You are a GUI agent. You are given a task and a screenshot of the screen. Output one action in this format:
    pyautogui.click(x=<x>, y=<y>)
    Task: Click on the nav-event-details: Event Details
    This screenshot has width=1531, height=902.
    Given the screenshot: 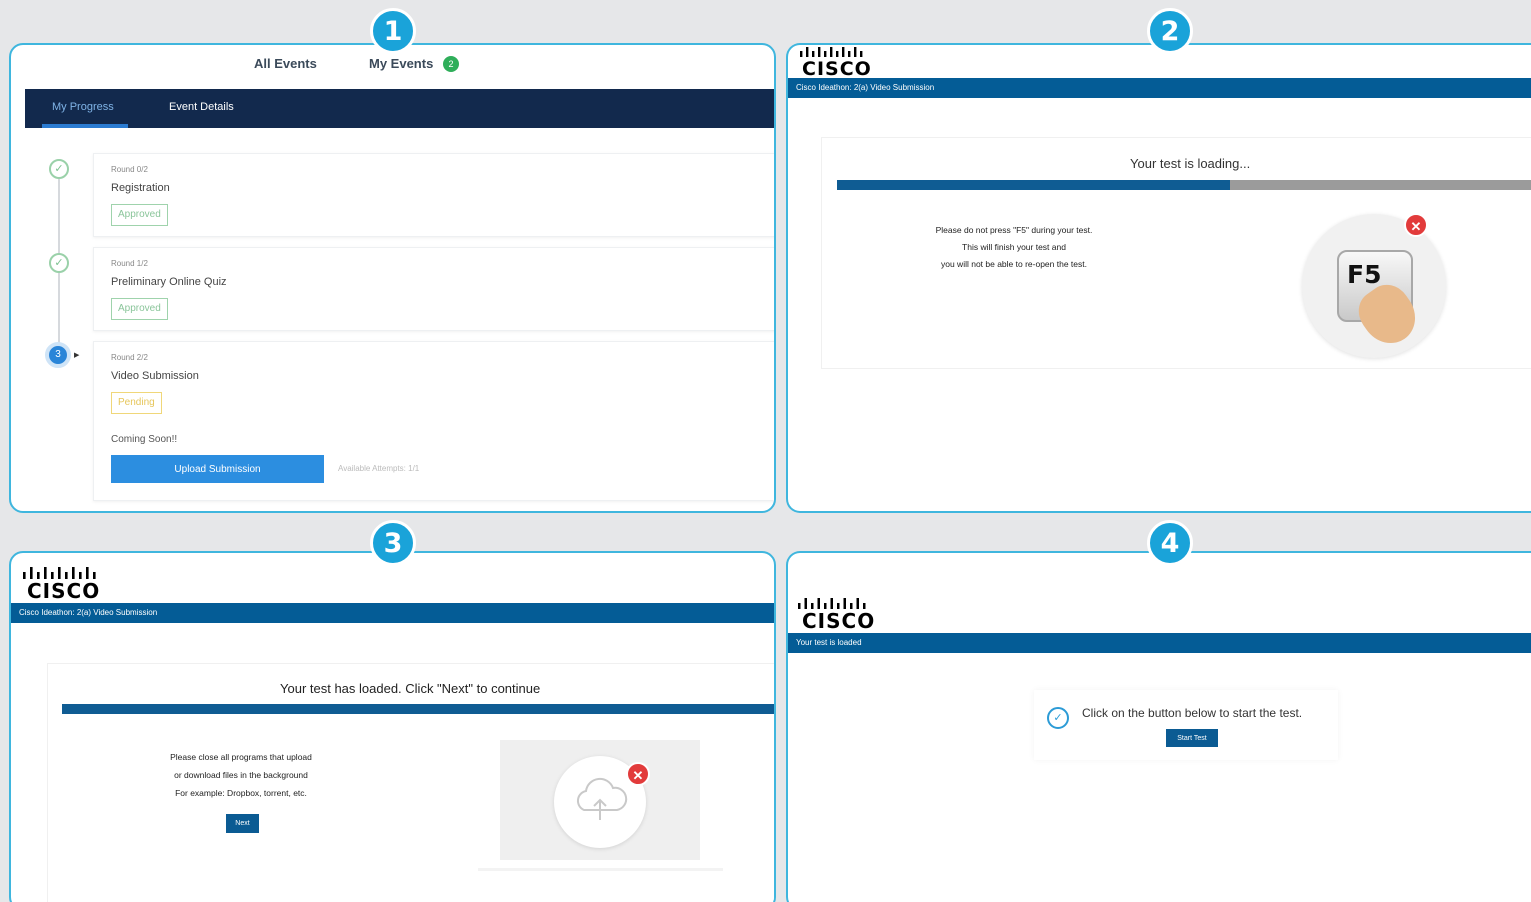 What is the action you would take?
    pyautogui.click(x=201, y=107)
    